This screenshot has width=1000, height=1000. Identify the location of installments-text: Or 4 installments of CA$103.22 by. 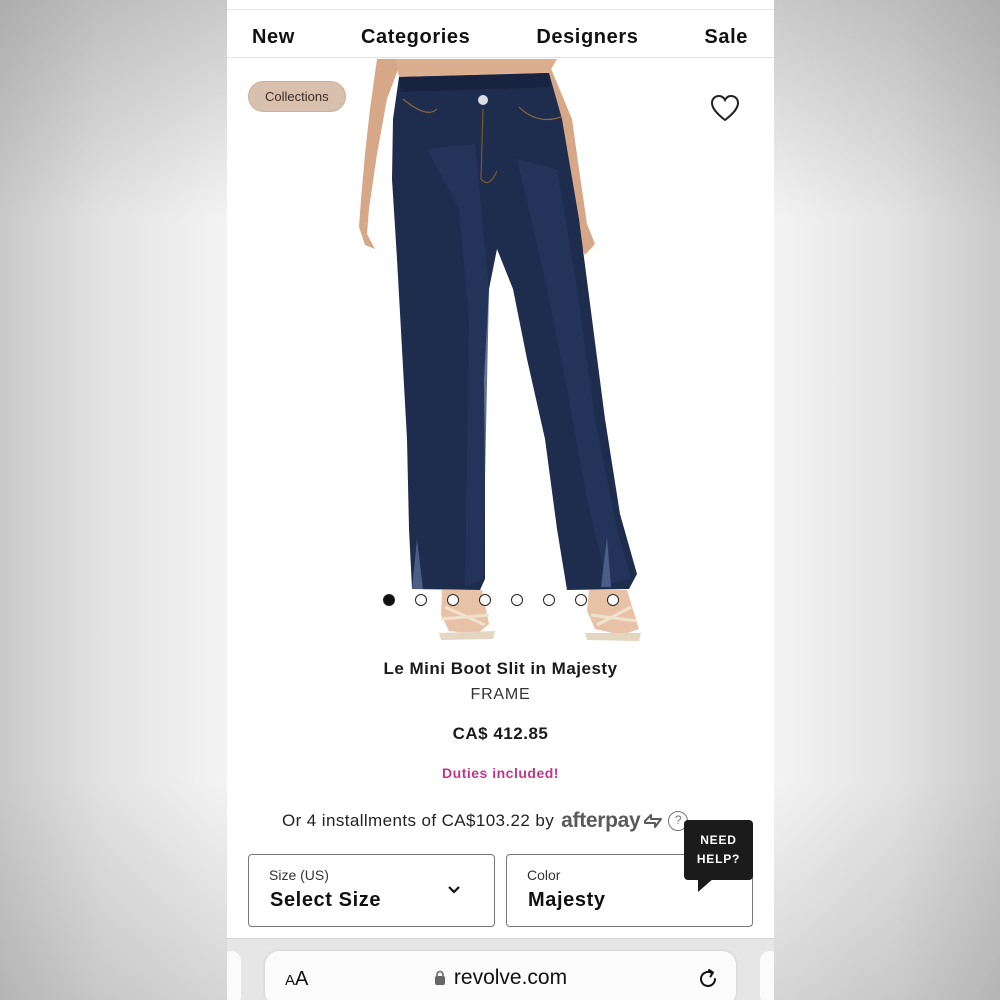
(418, 820).